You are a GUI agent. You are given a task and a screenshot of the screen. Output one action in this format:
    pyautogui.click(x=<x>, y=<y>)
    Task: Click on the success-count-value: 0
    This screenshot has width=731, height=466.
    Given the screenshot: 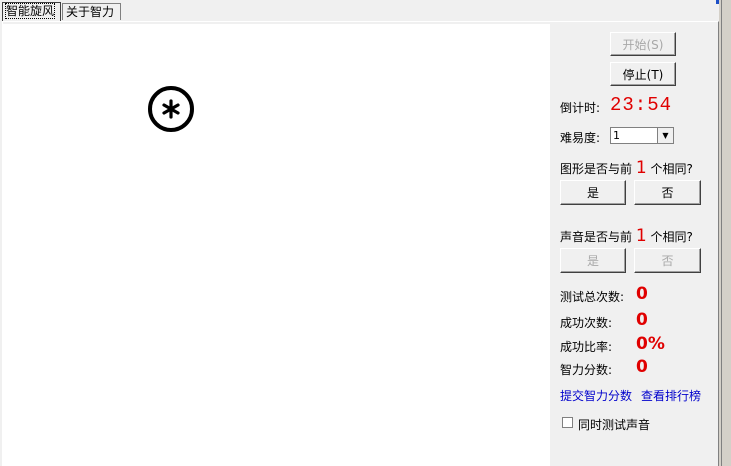 What is the action you would take?
    pyautogui.click(x=642, y=320)
    